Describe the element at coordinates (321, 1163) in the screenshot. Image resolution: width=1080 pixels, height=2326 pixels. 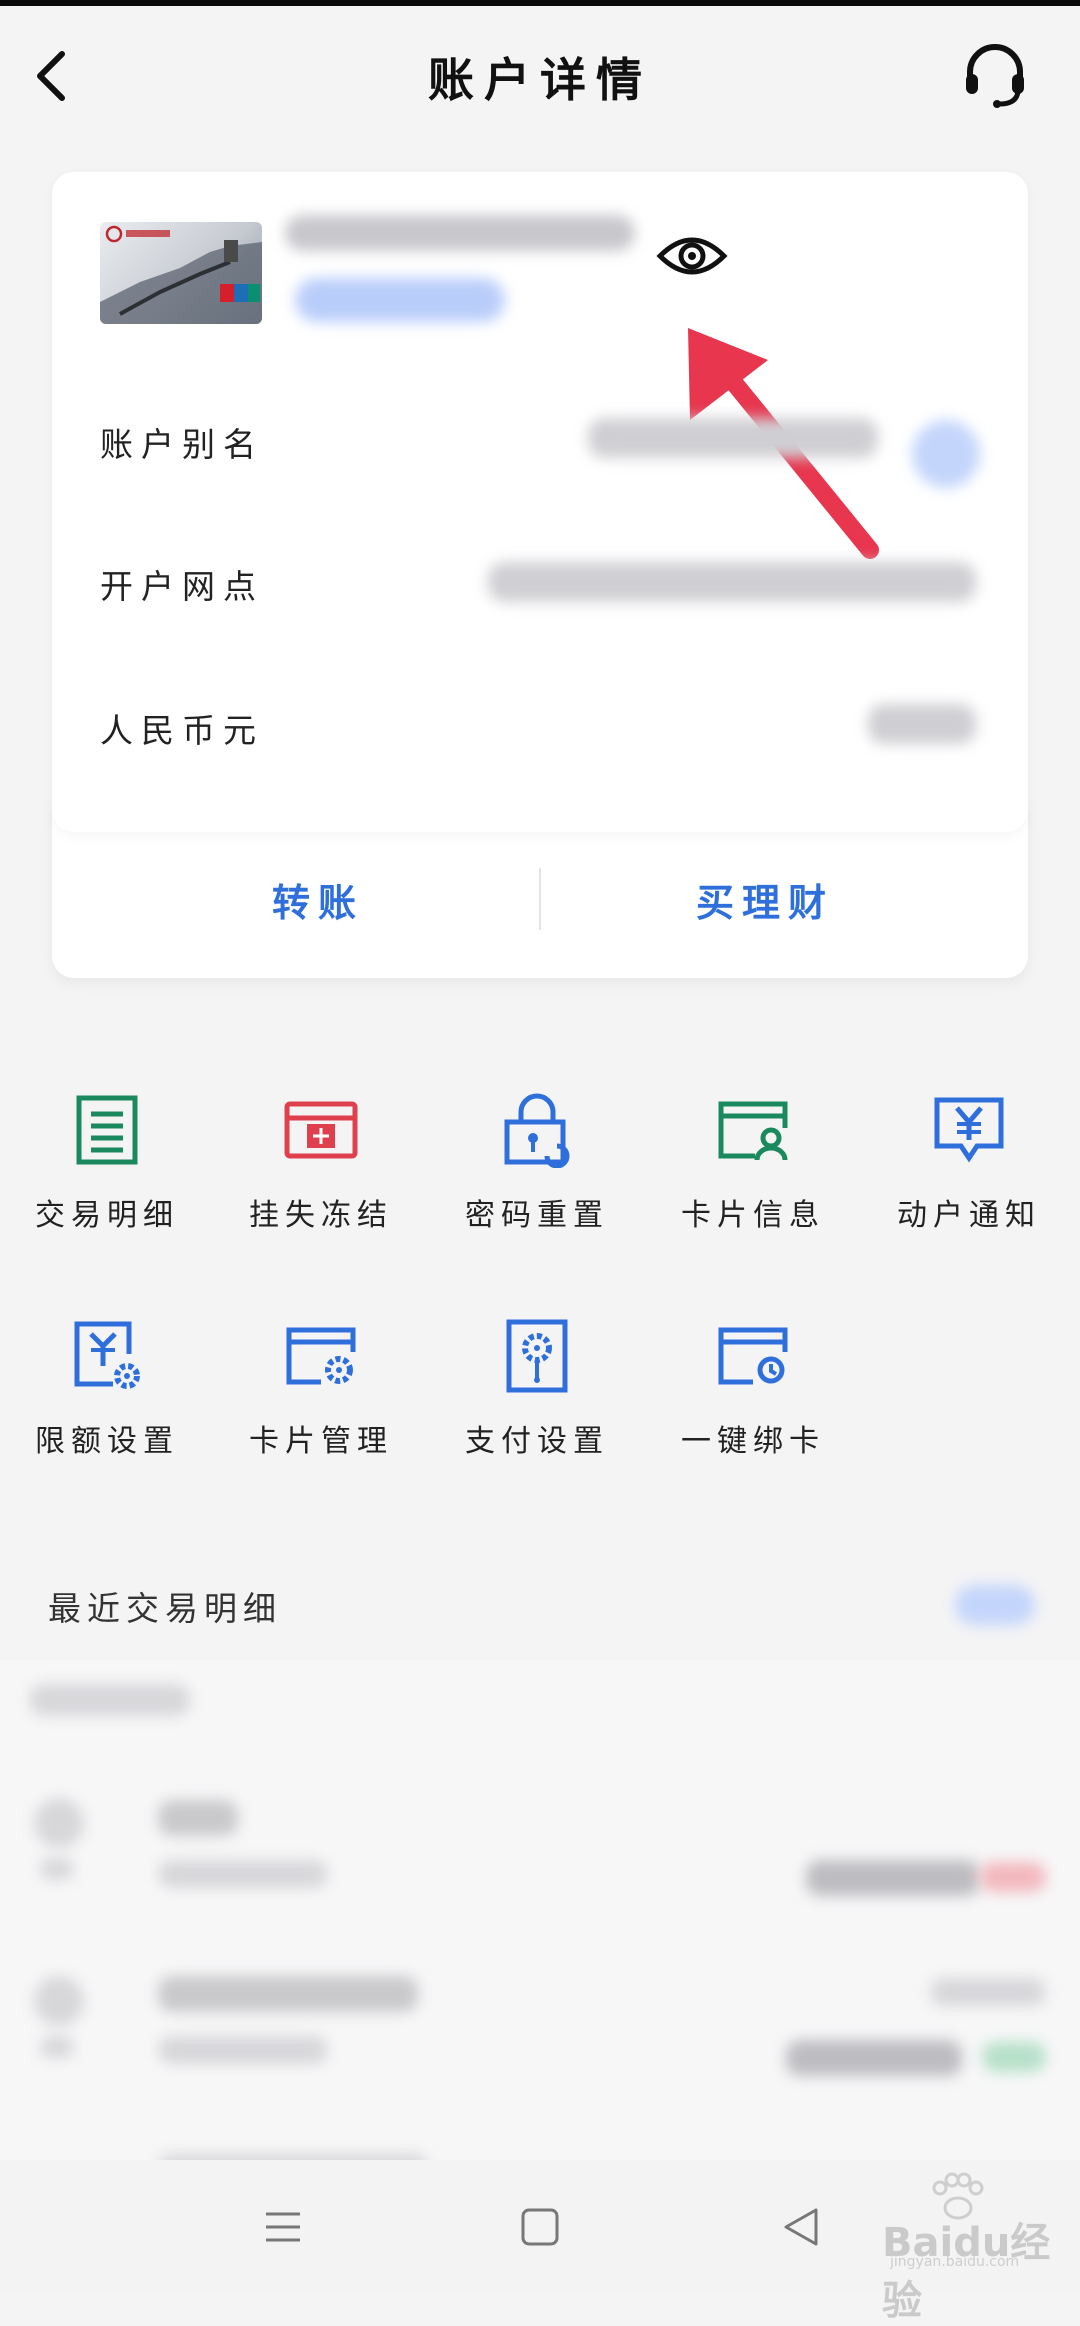
I see `func-report-loss: 挂失冻结` at that location.